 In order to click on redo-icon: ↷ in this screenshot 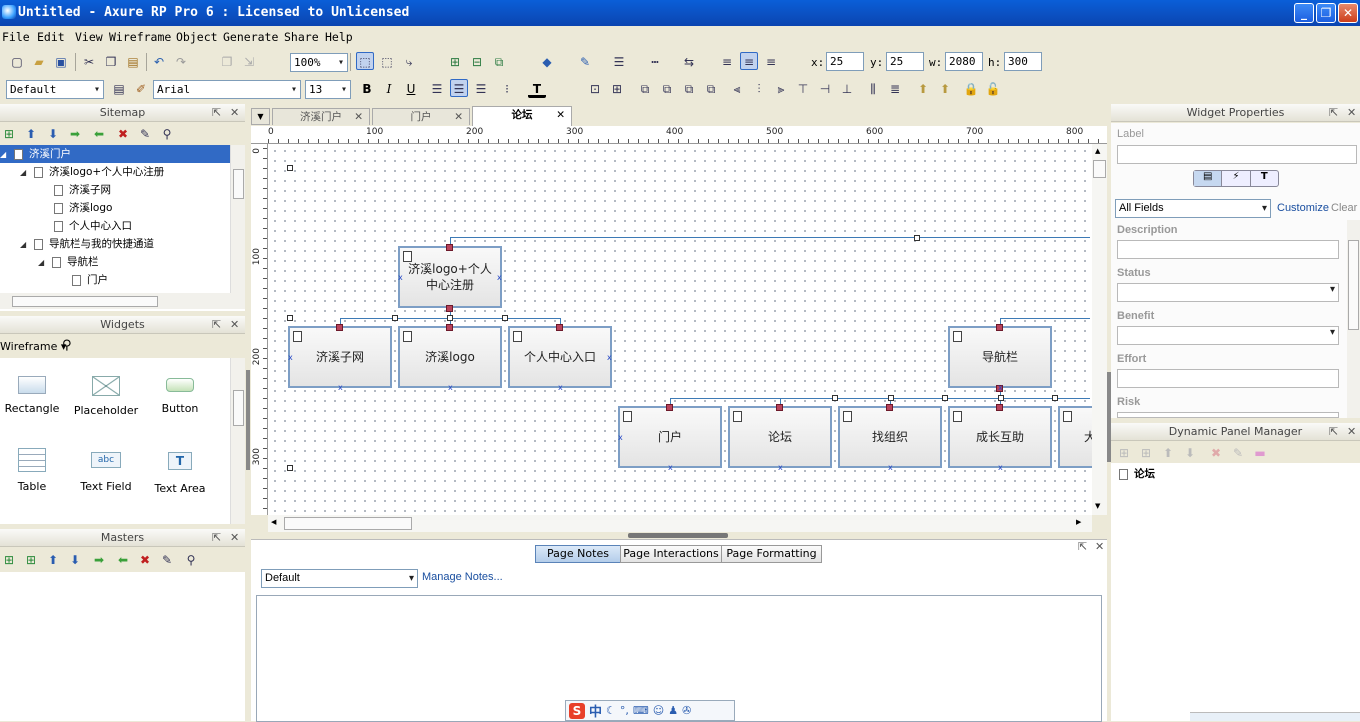, I will do `click(181, 62)`.